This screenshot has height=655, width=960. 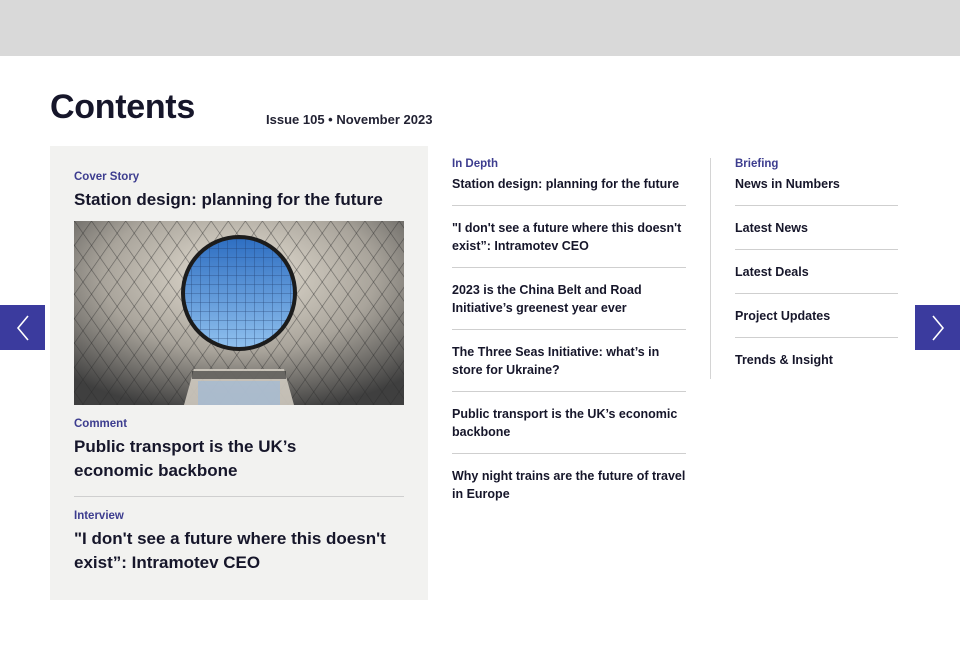 What do you see at coordinates (816, 322) in the screenshot?
I see `briefing-item: Project Updates` at bounding box center [816, 322].